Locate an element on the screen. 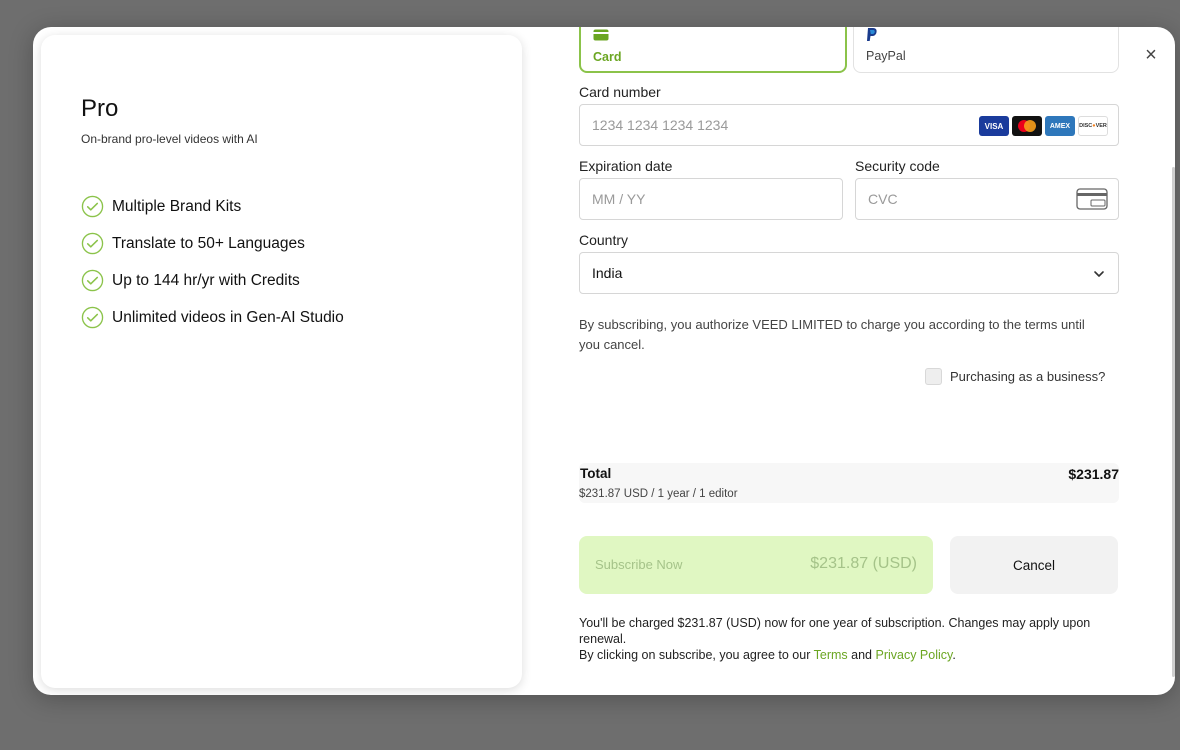 This screenshot has height=750, width=1180. total-amount: $231.87 is located at coordinates (1093, 474).